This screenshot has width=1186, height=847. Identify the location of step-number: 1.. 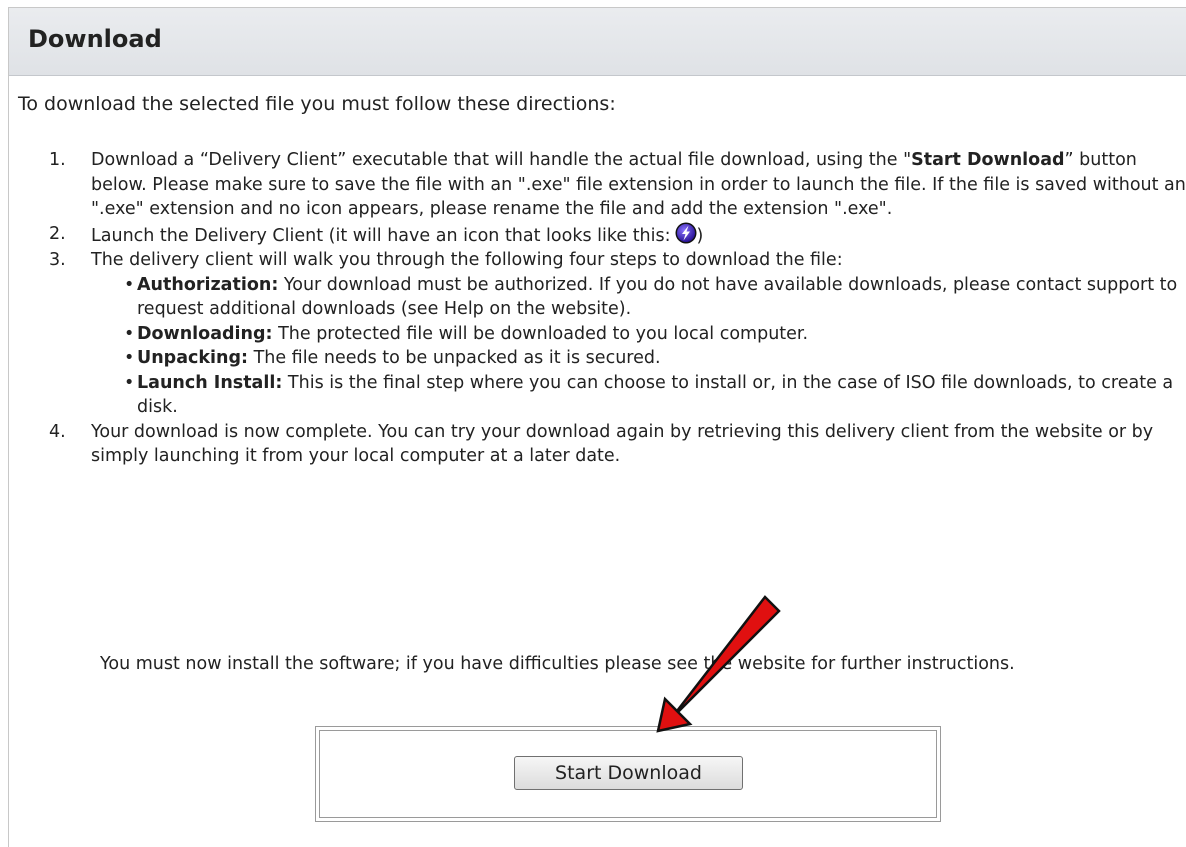
(57, 160).